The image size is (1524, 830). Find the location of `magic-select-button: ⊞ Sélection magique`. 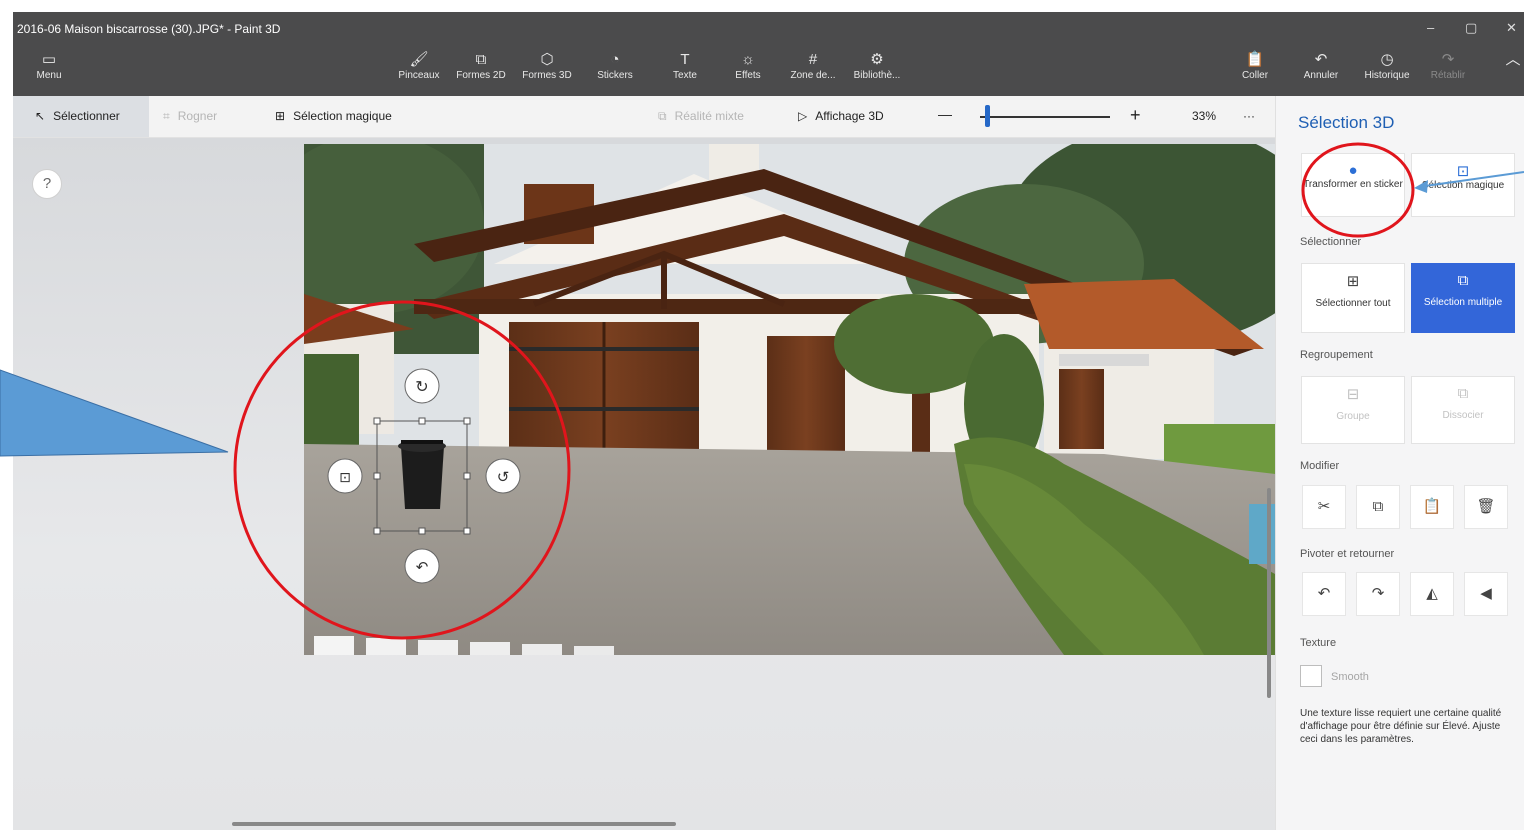

magic-select-button: ⊞ Sélection magique is located at coordinates (333, 116).